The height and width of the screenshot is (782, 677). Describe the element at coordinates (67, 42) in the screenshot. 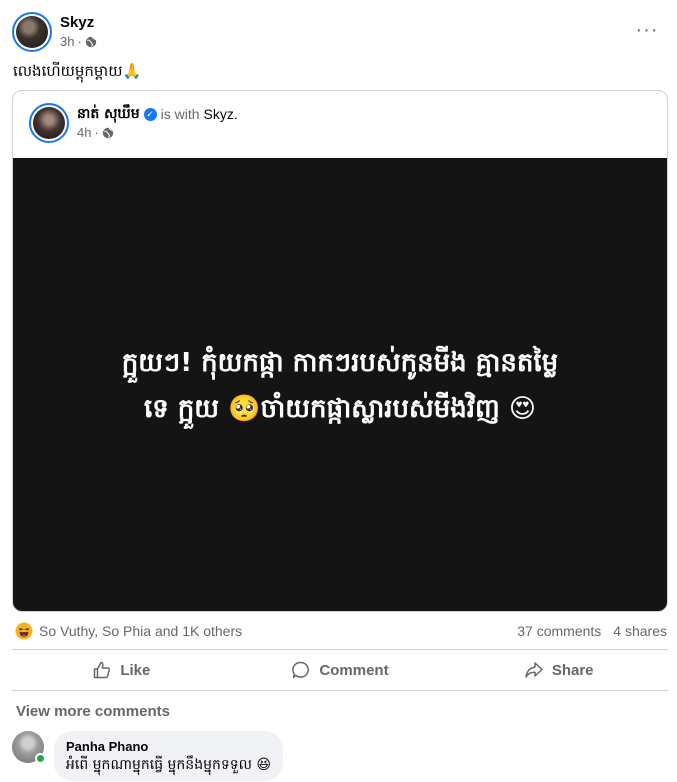

I see `post-time: 3h` at that location.